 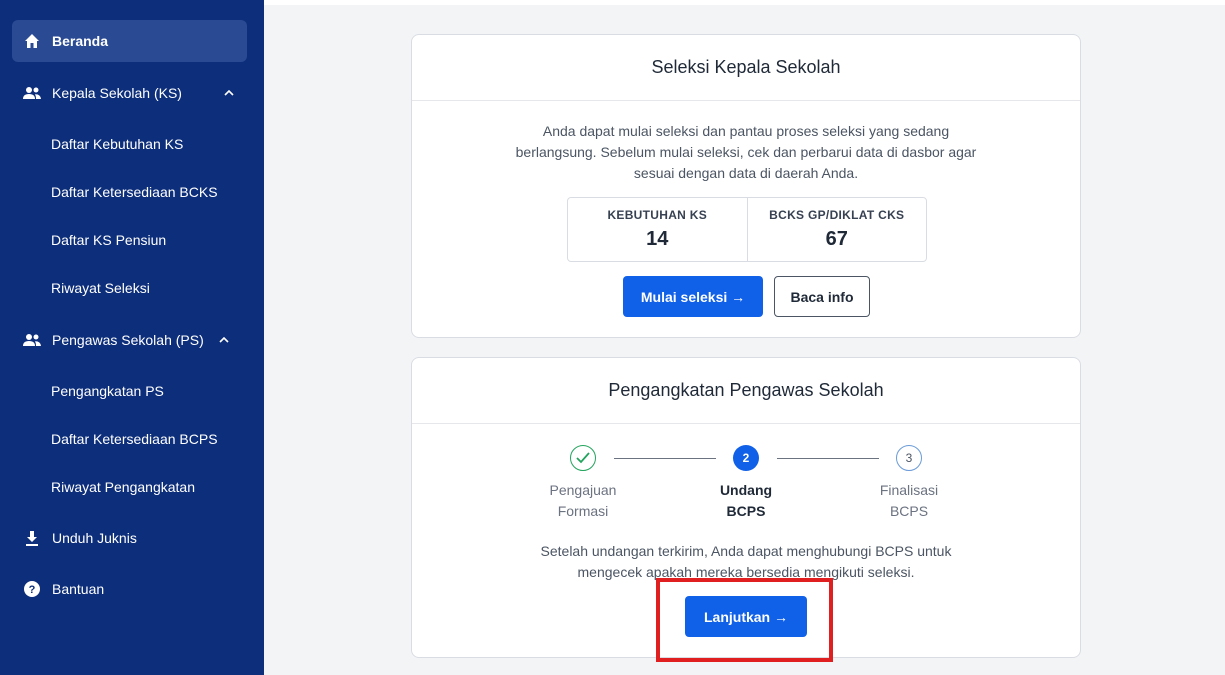 I want to click on nav-riwayat-seleksi: Riwayat Seleksi, so click(x=100, y=288).